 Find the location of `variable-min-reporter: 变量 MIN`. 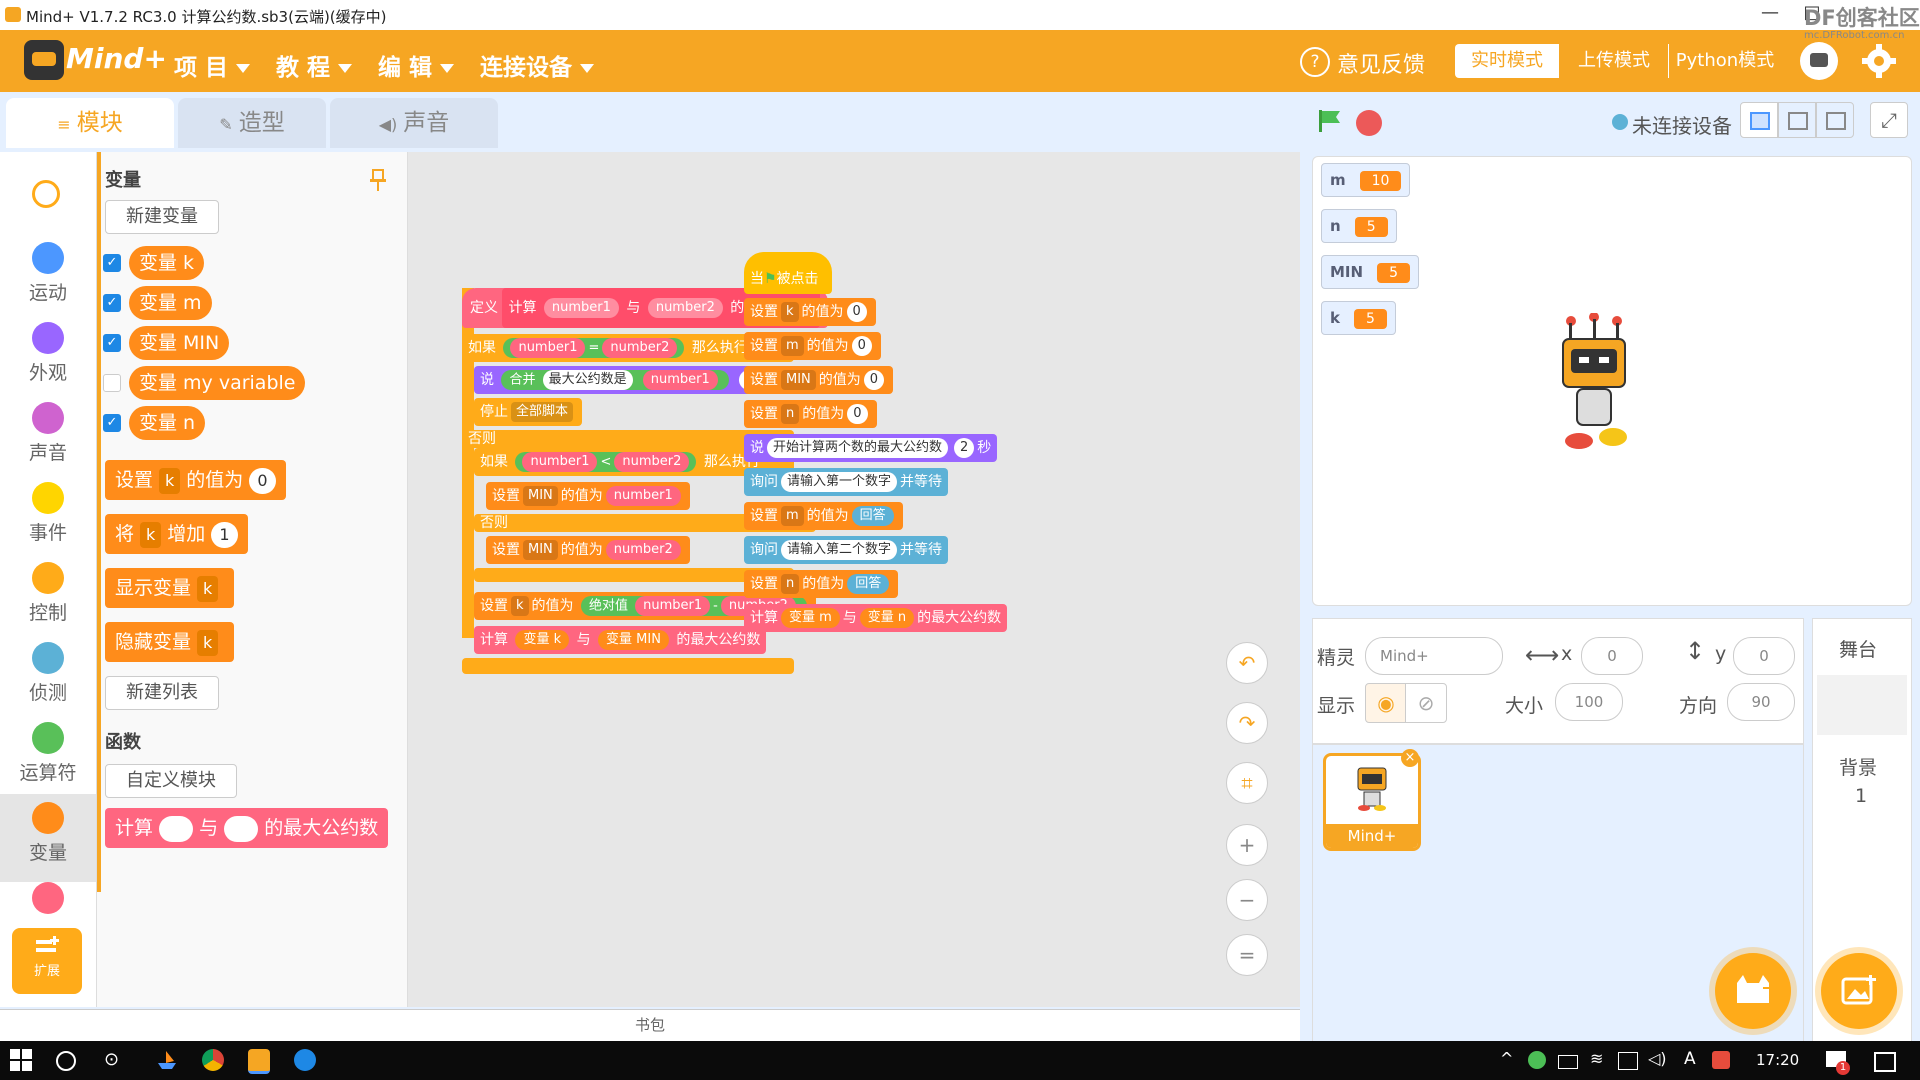

variable-min-reporter: 变量 MIN is located at coordinates (179, 343).